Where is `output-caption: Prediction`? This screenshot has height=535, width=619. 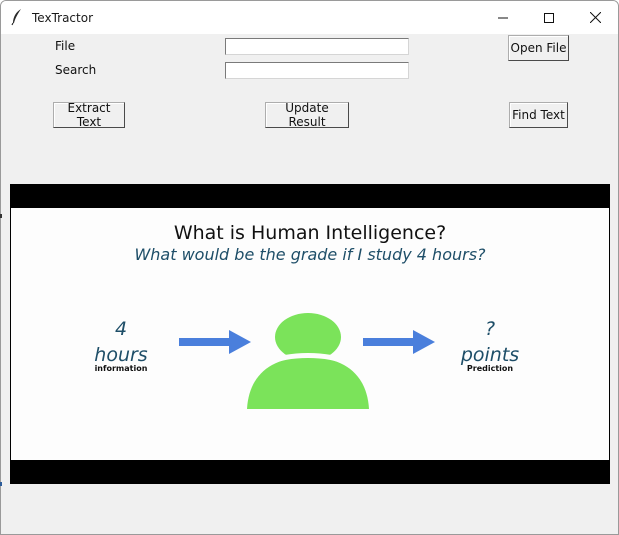
output-caption: Prediction is located at coordinates (490, 368).